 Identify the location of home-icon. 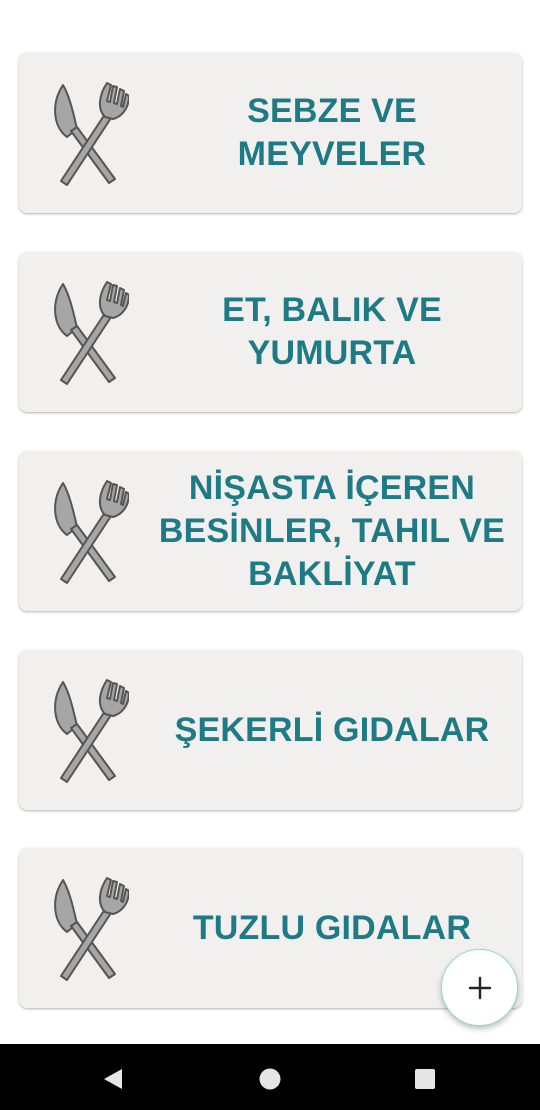
(270, 1079).